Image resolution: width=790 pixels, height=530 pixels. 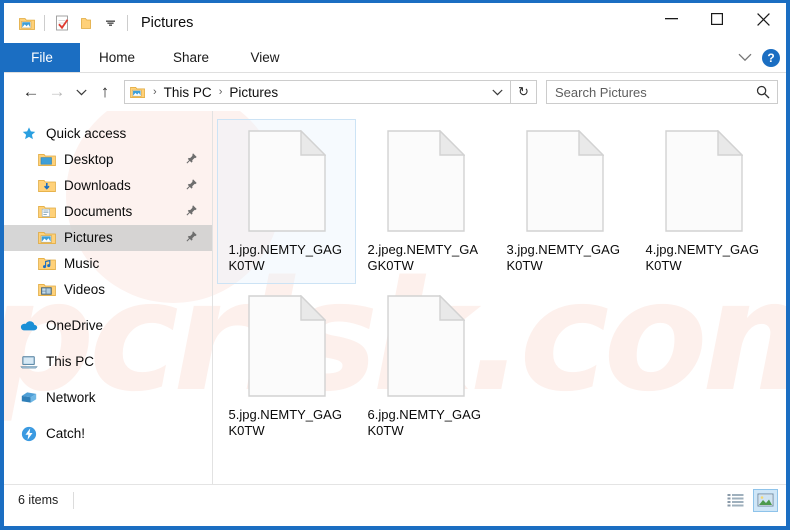 I want to click on ribbon-tab-bar: File Home Share View ?, so click(x=395, y=58).